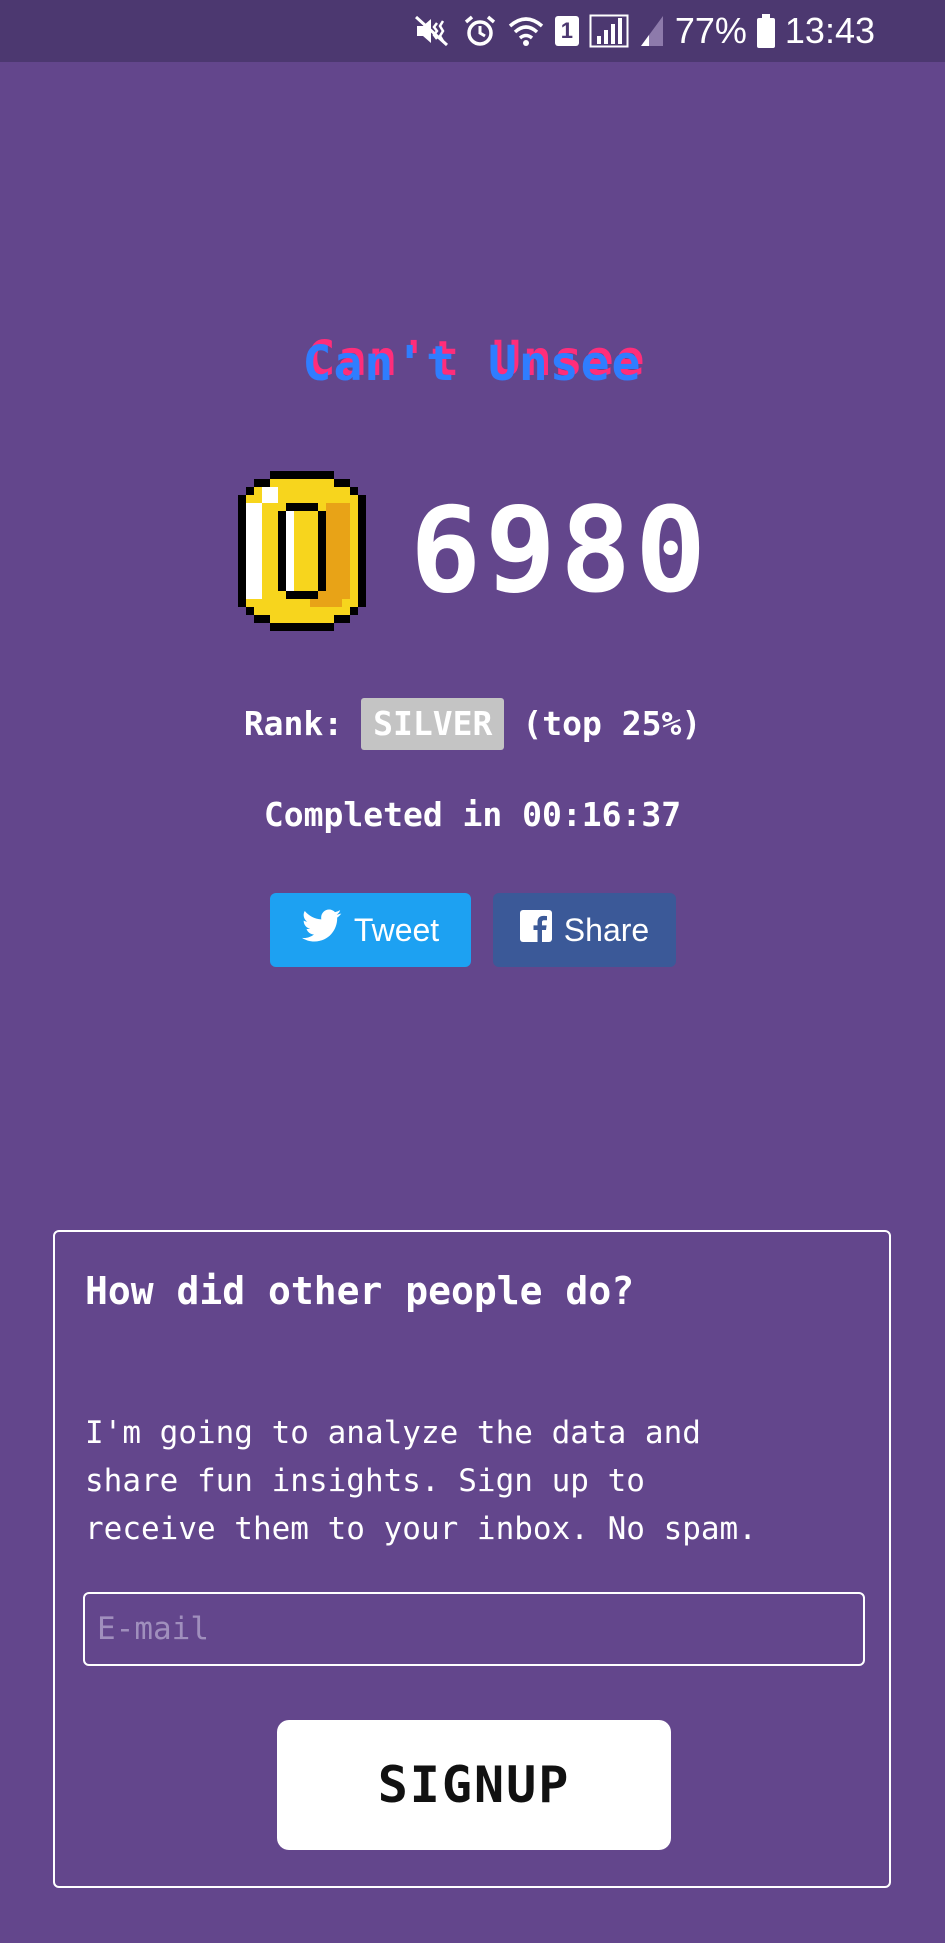 The height and width of the screenshot is (1943, 945). I want to click on tweet-label: Tweet, so click(396, 929).